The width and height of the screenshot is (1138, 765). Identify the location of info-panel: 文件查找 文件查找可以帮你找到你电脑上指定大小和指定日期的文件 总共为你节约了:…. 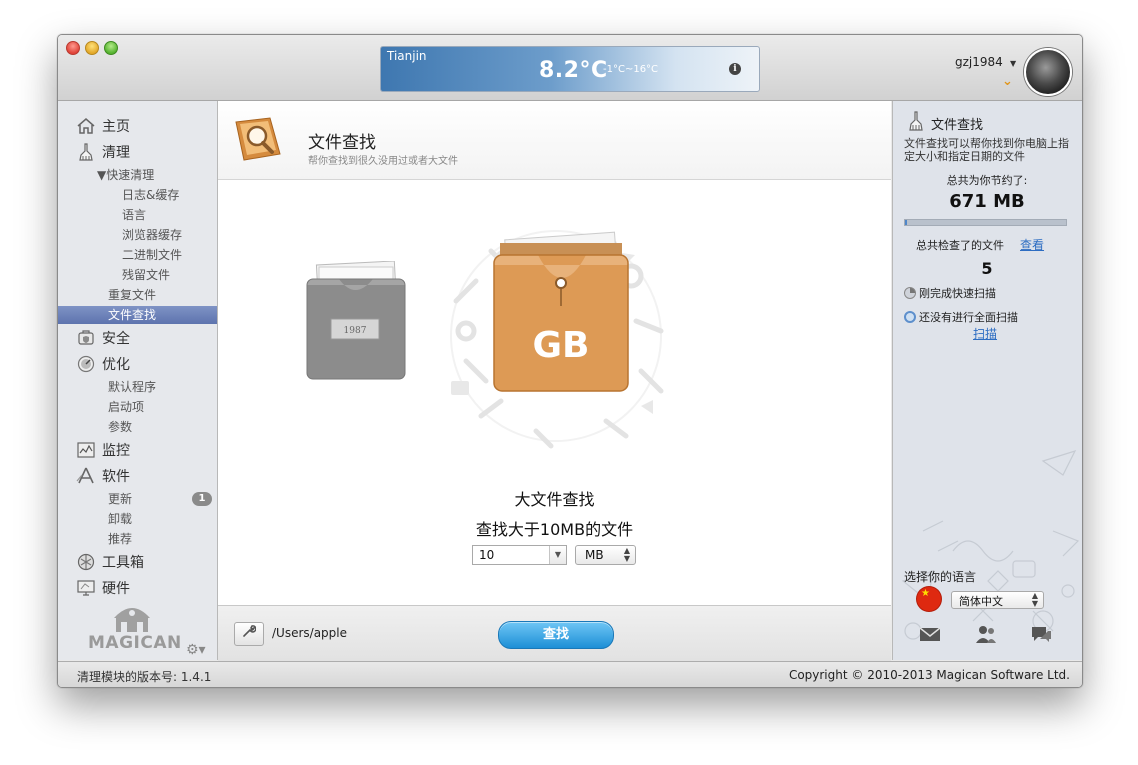
(987, 380).